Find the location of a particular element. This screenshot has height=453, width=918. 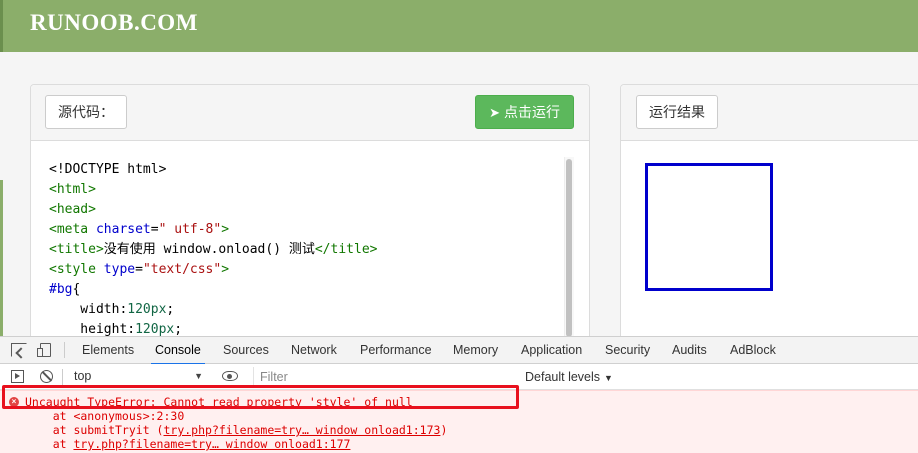

clear-console-icon is located at coordinates (46, 376).